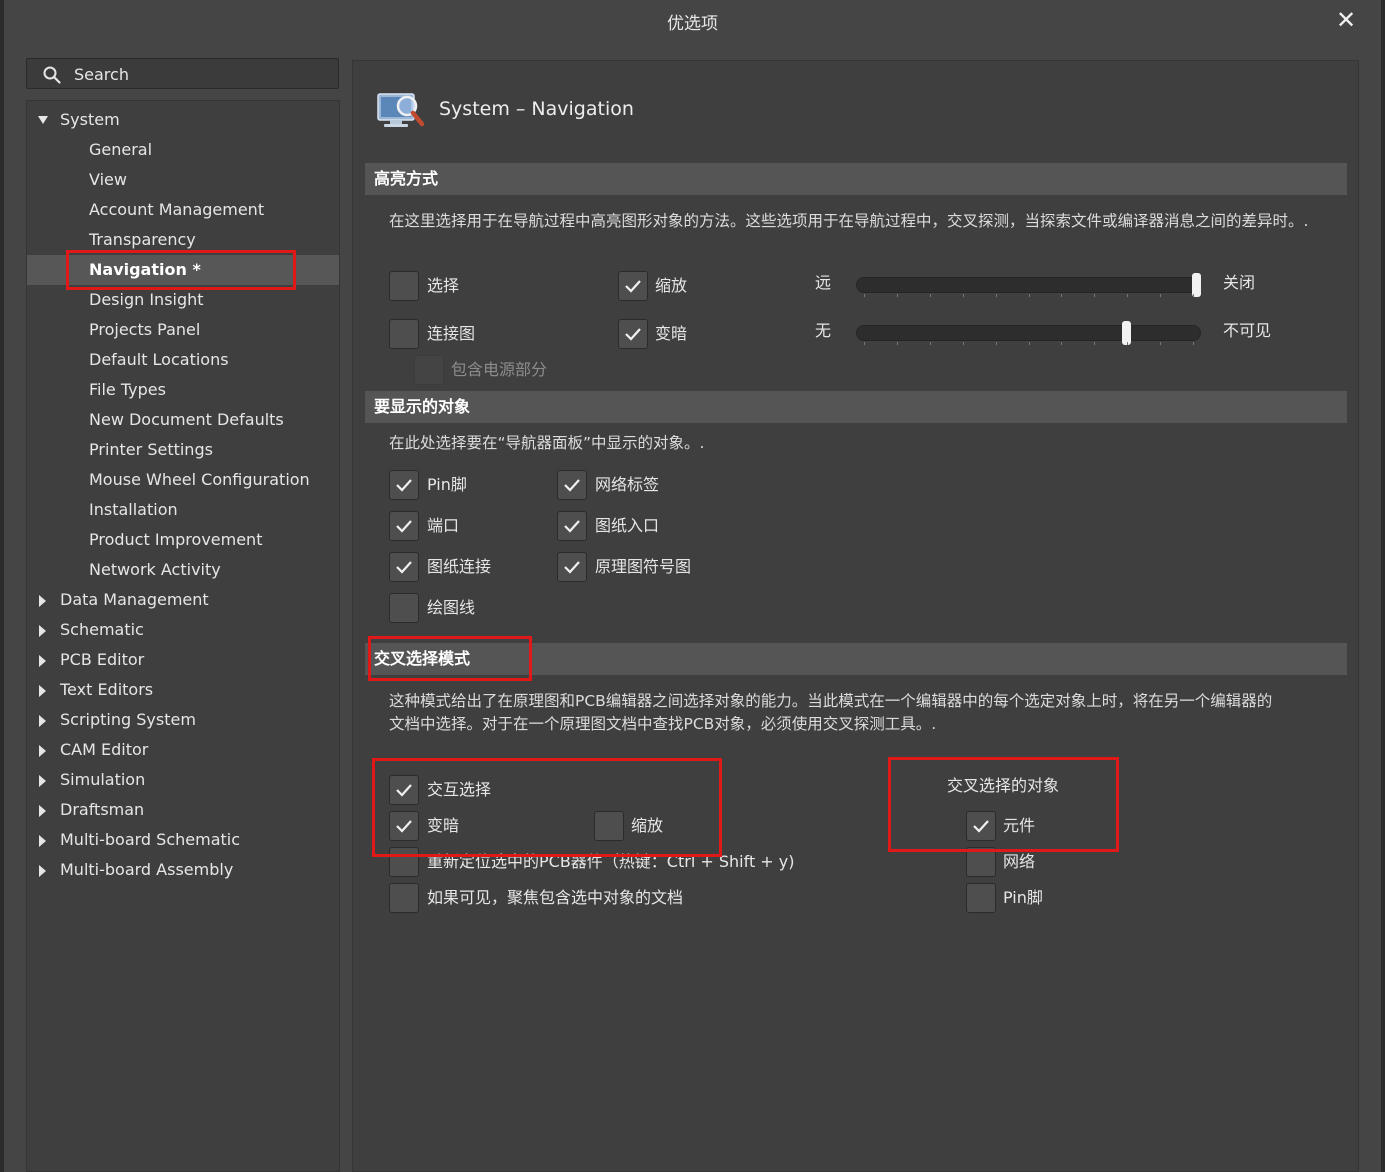  What do you see at coordinates (459, 789) in the screenshot?
I see `label-interactive-select: 交互选择` at bounding box center [459, 789].